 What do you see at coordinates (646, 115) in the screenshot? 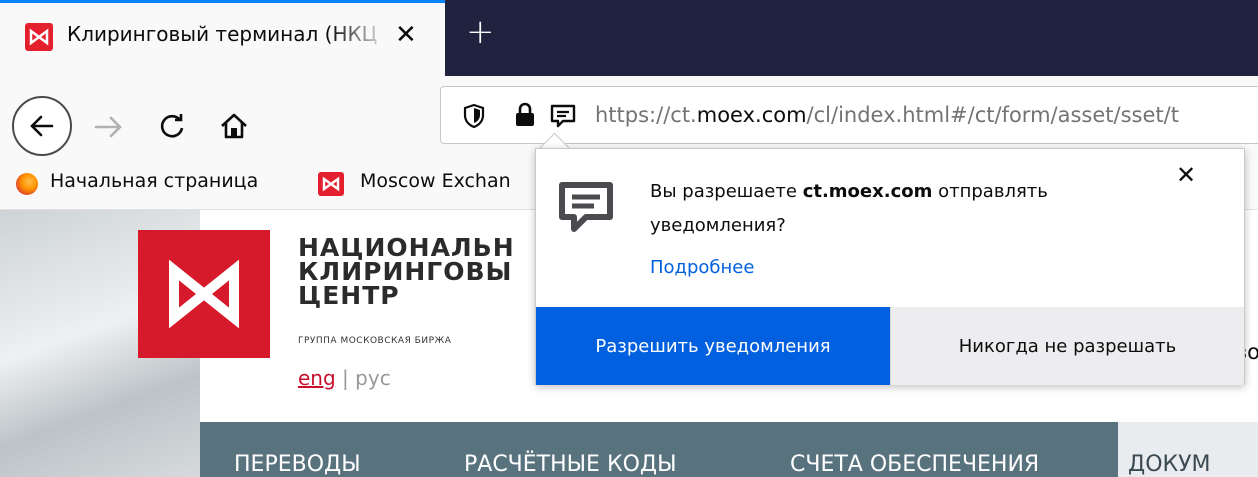
I see `url-prefix: https://ct.` at bounding box center [646, 115].